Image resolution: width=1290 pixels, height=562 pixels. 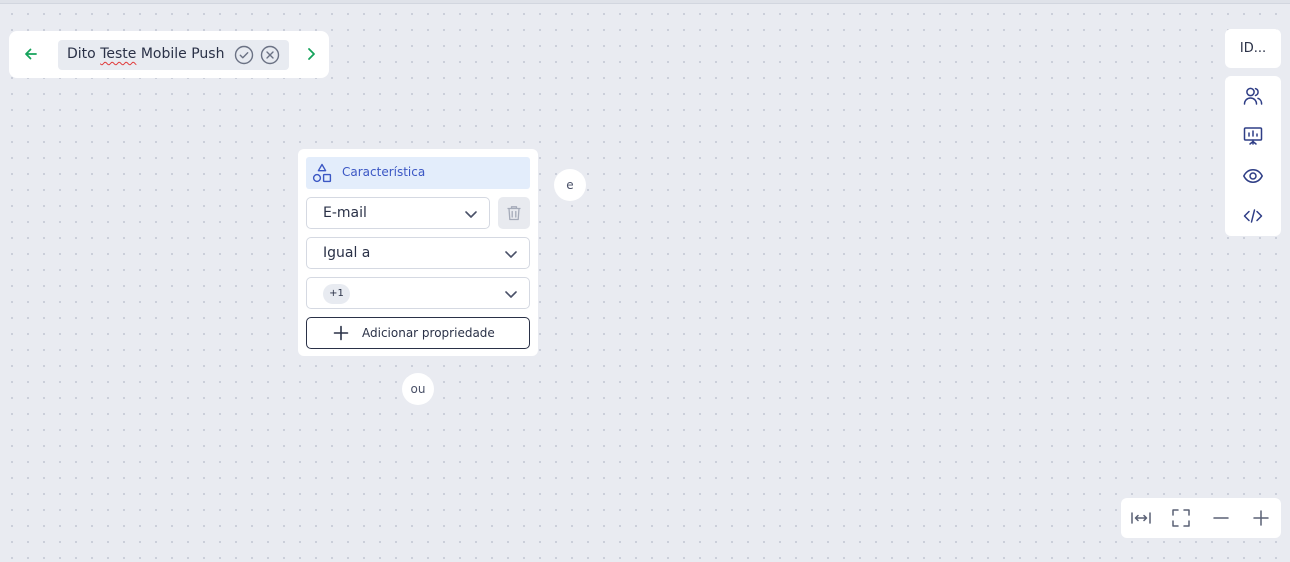 I want to click on right-toolbar, so click(x=1253, y=156).